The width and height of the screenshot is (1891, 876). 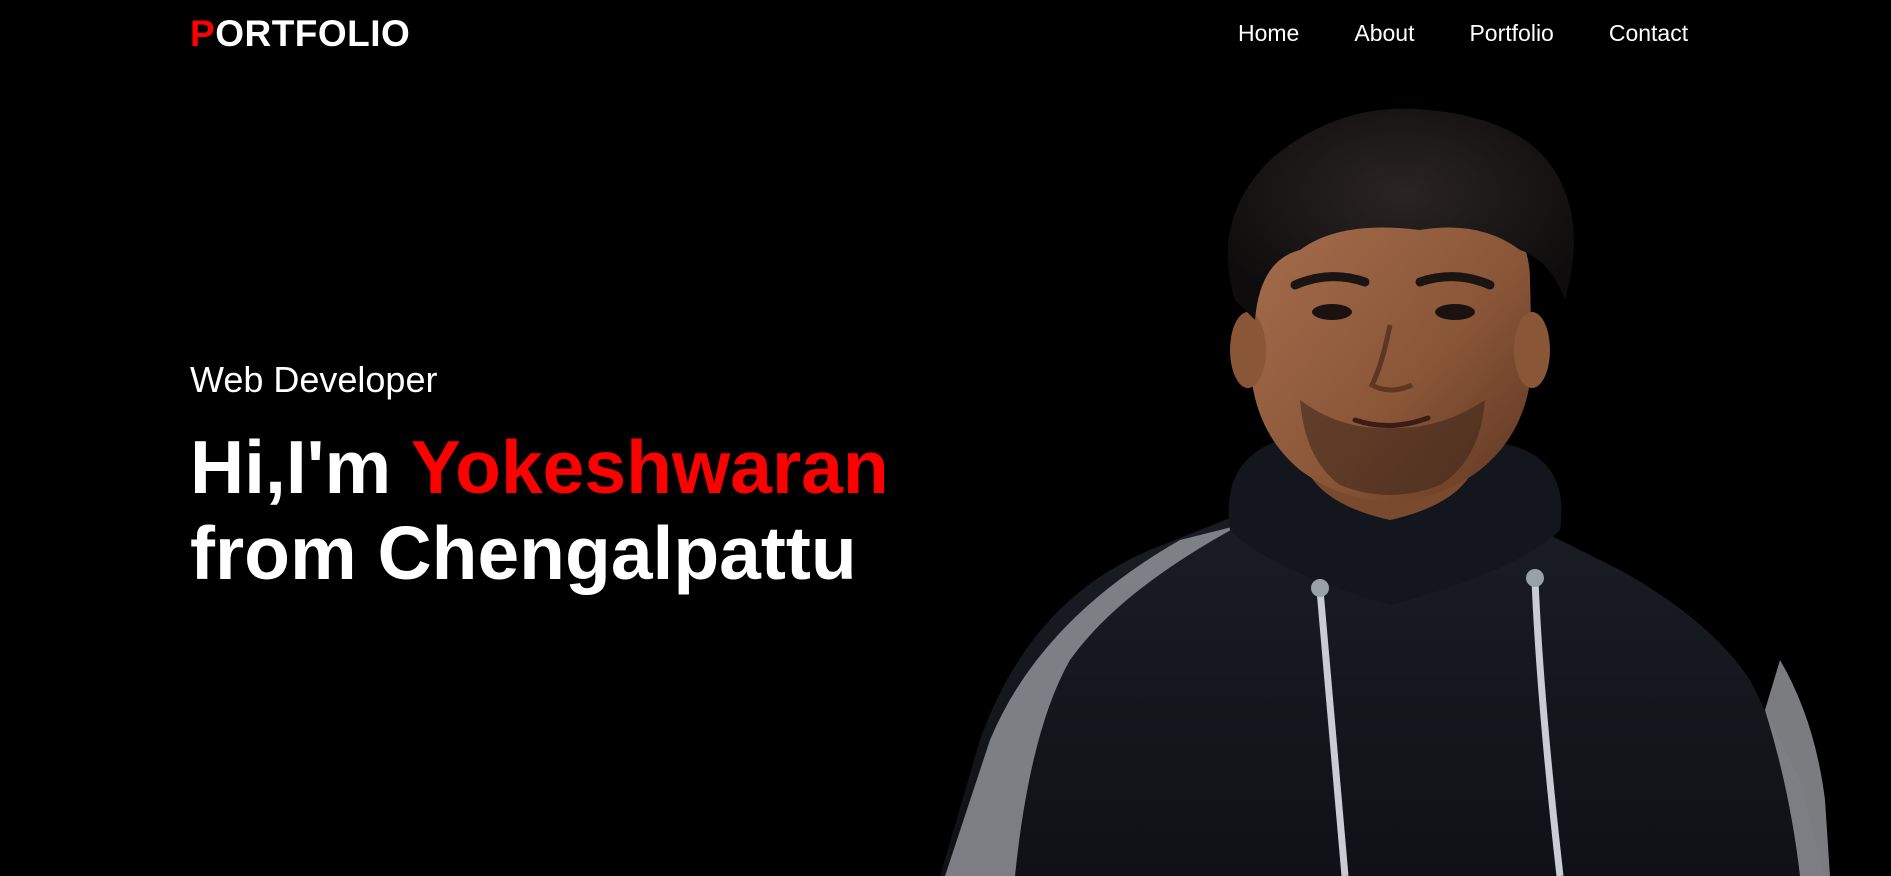 I want to click on site-header: PORTFOLIO Home About Portfolio Contact, so click(x=945, y=34).